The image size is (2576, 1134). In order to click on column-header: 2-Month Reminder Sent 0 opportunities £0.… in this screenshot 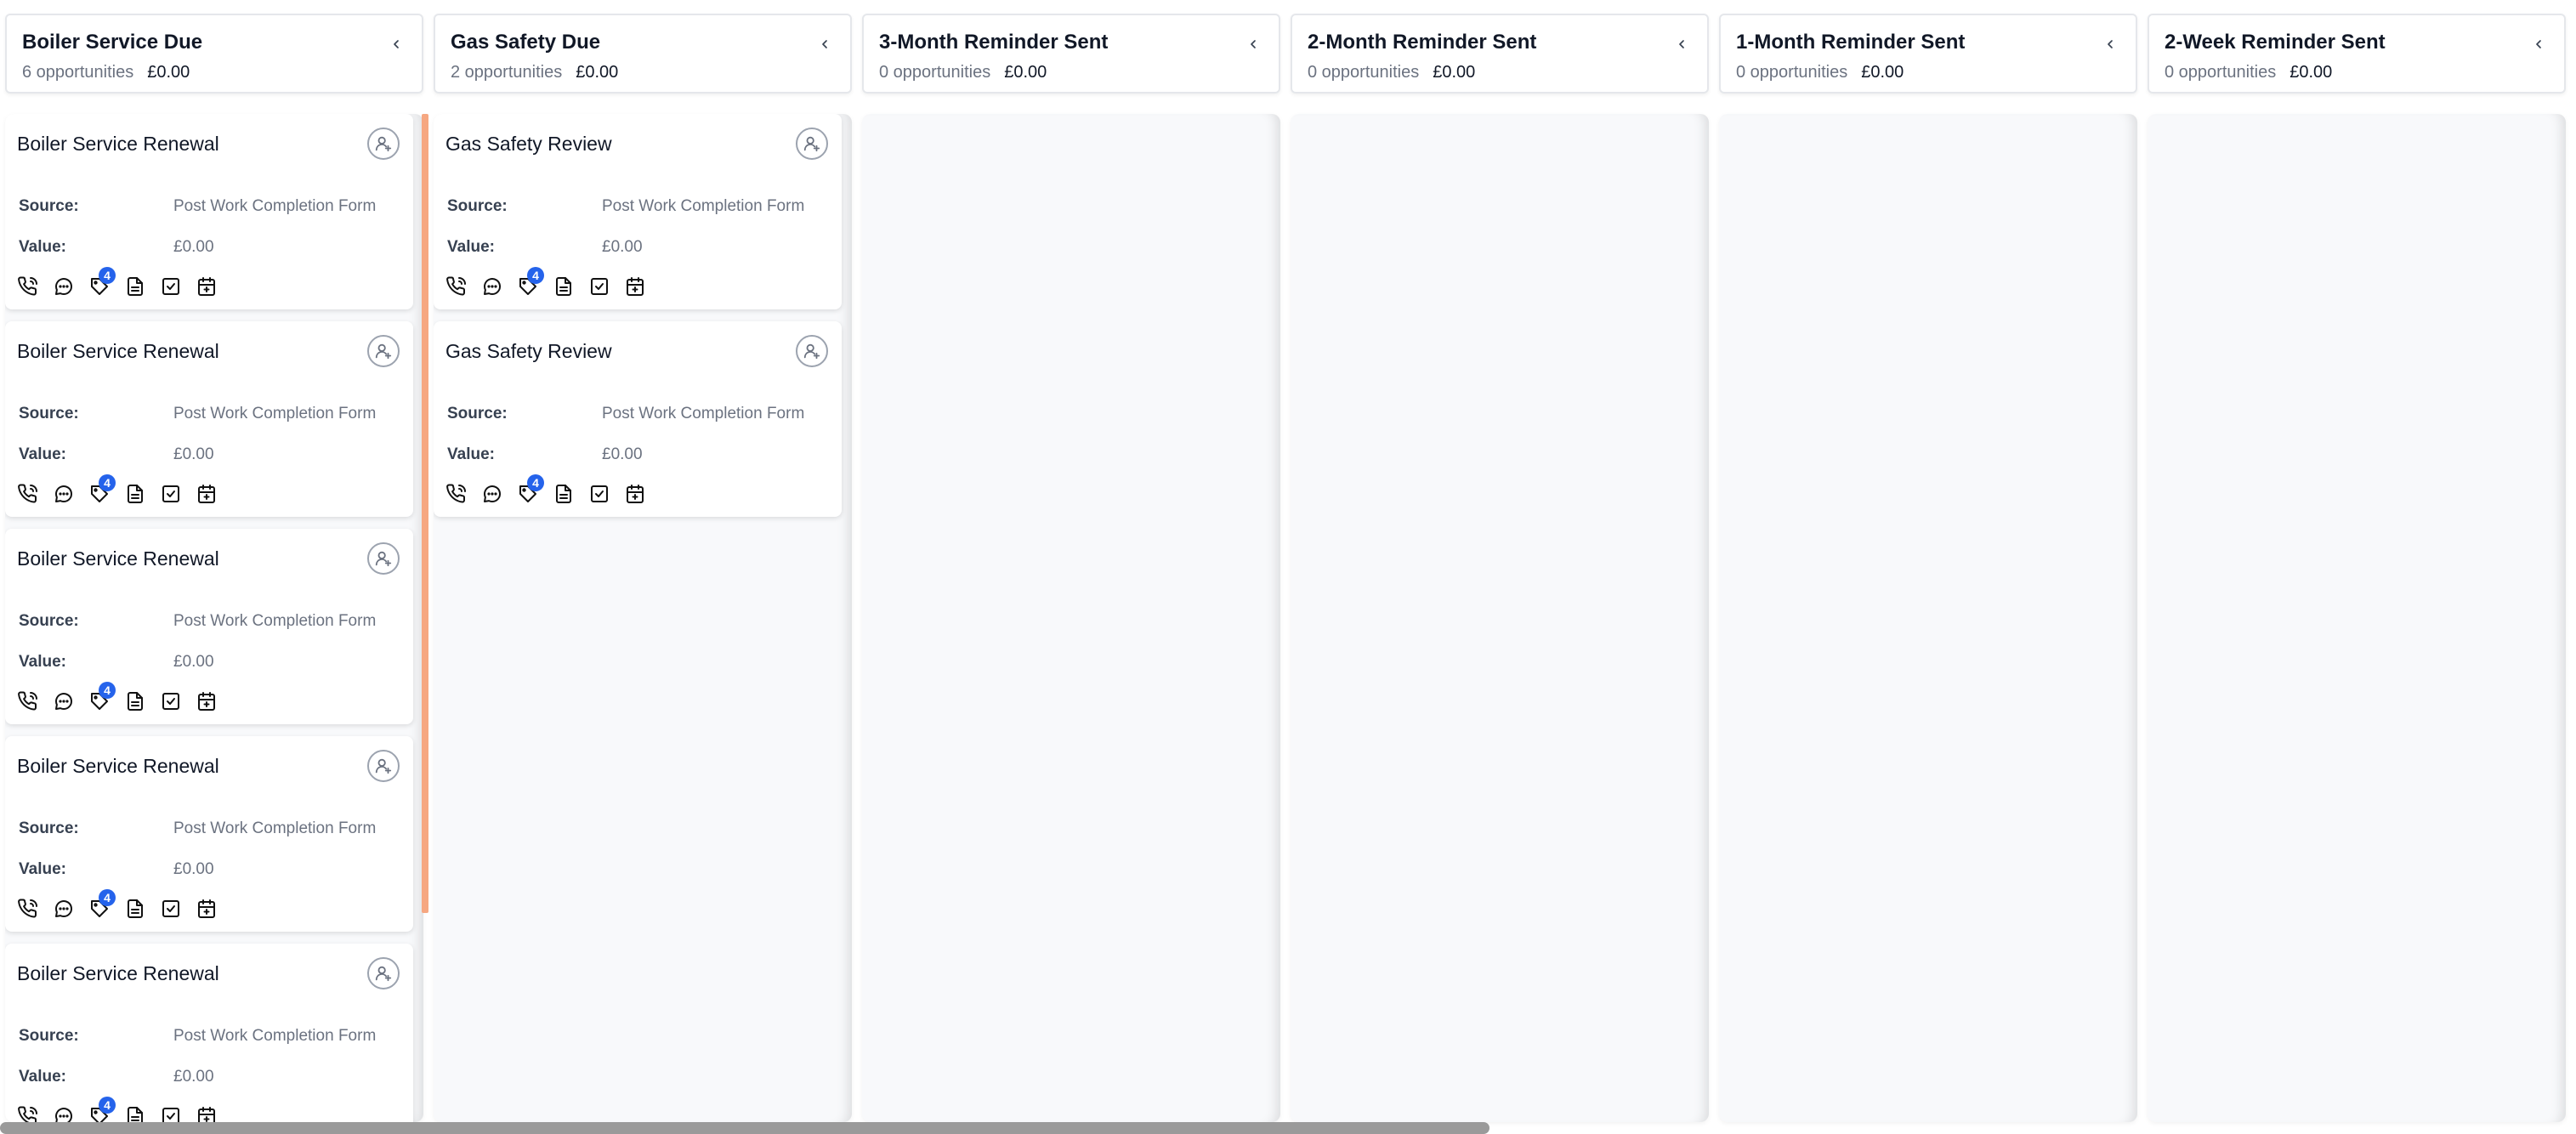, I will do `click(1500, 54)`.